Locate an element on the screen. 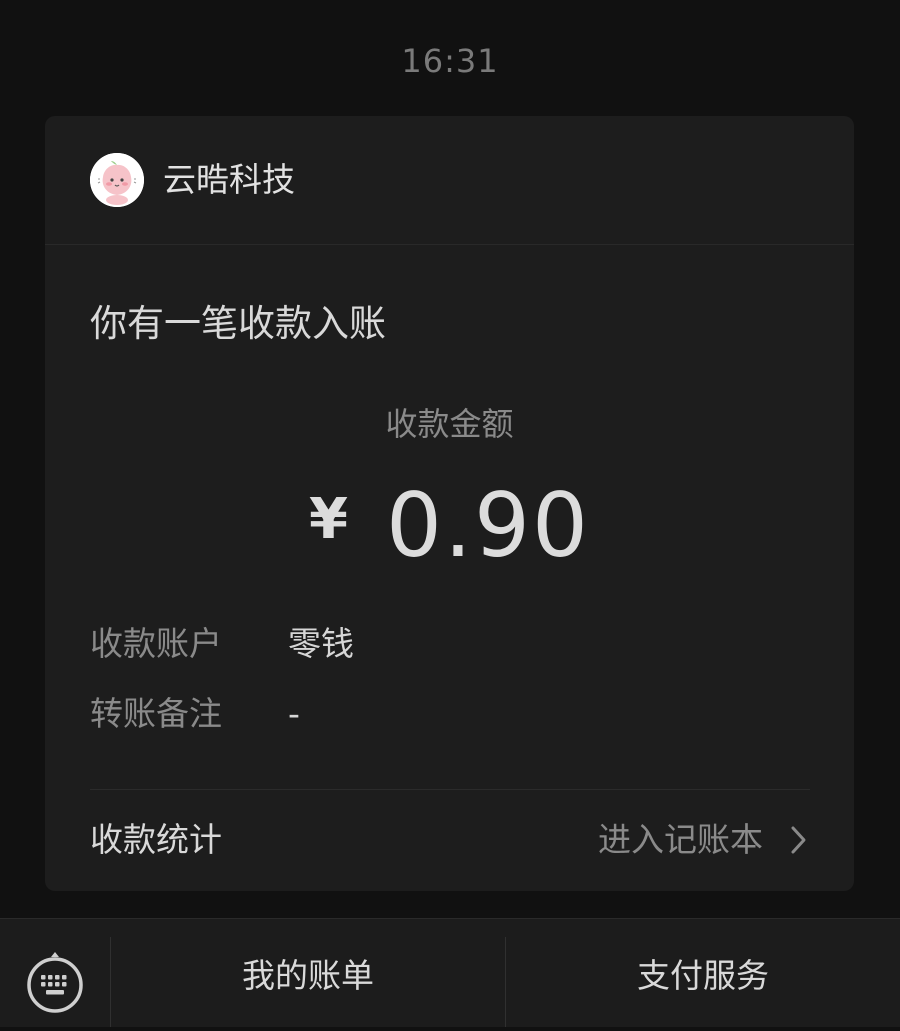 This screenshot has height=1031, width=900. merchant-avatar is located at coordinates (117, 180).